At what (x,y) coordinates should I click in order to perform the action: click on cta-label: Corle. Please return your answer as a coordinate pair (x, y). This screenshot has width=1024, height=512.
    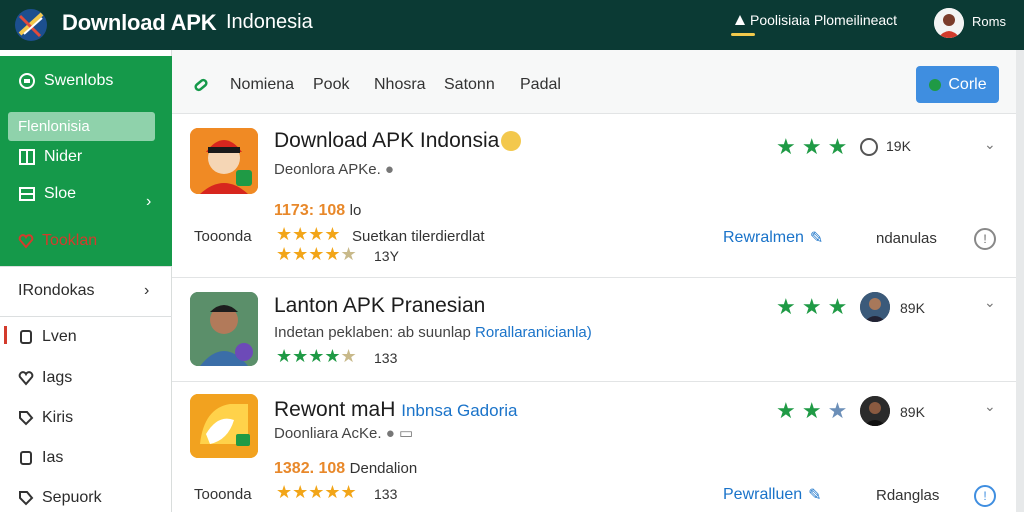
    Looking at the image, I should click on (967, 84).